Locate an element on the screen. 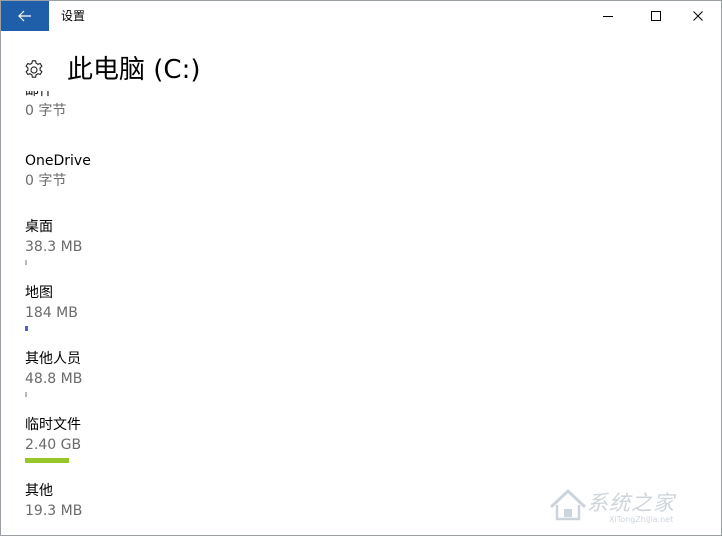 The width and height of the screenshot is (722, 536). list-item-desktop: 桌面 38.3 MB is located at coordinates (275, 242).